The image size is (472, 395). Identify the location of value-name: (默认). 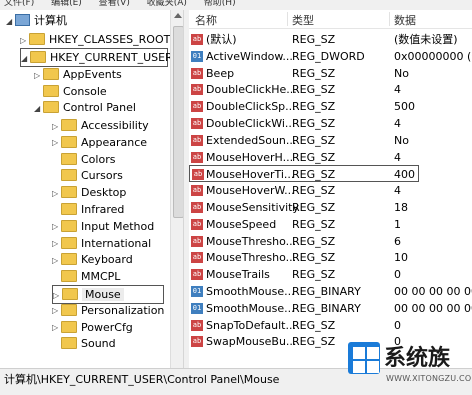
(221, 39).